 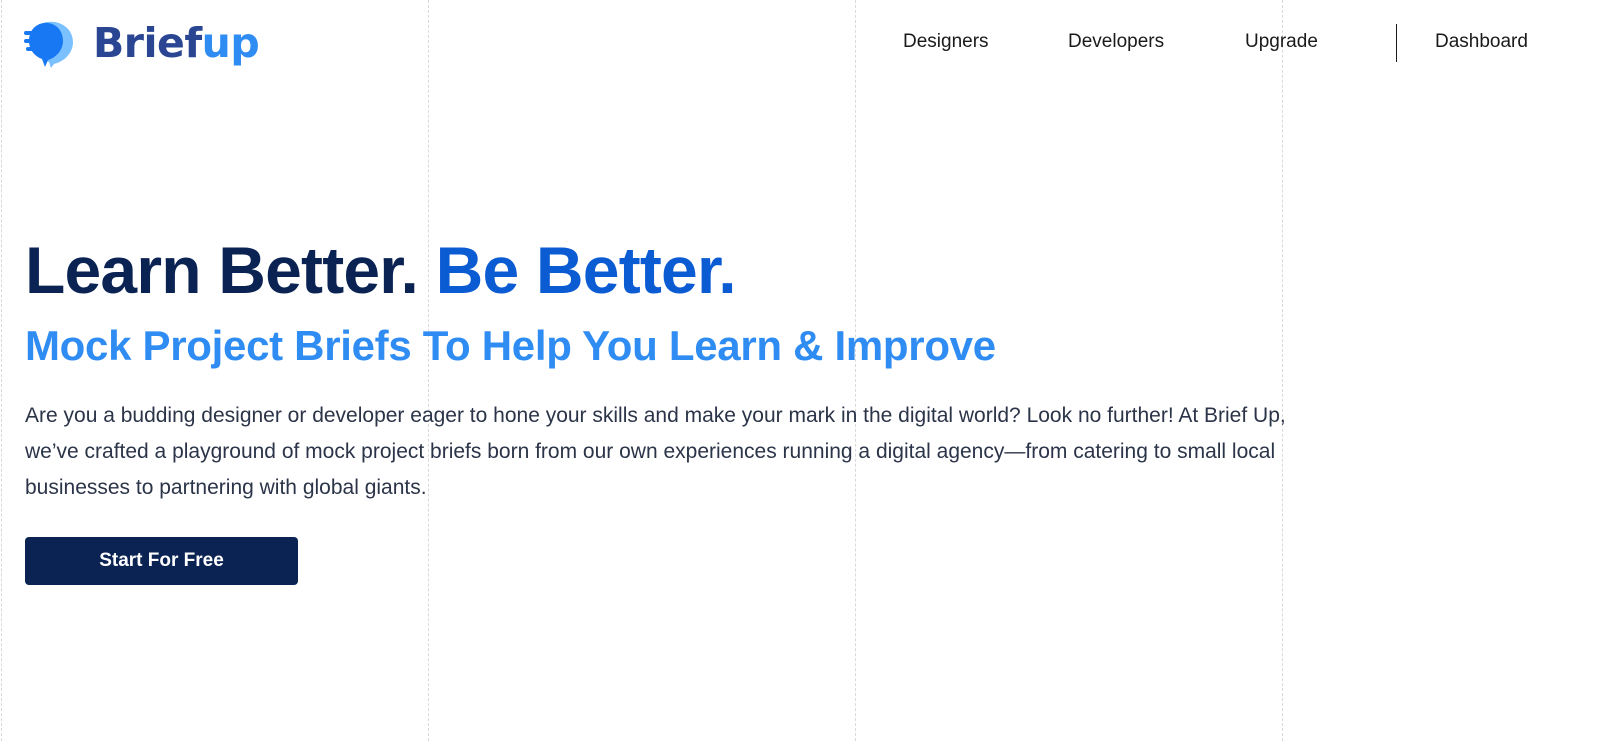 I want to click on hero-title-part2: Be Better., so click(x=586, y=270).